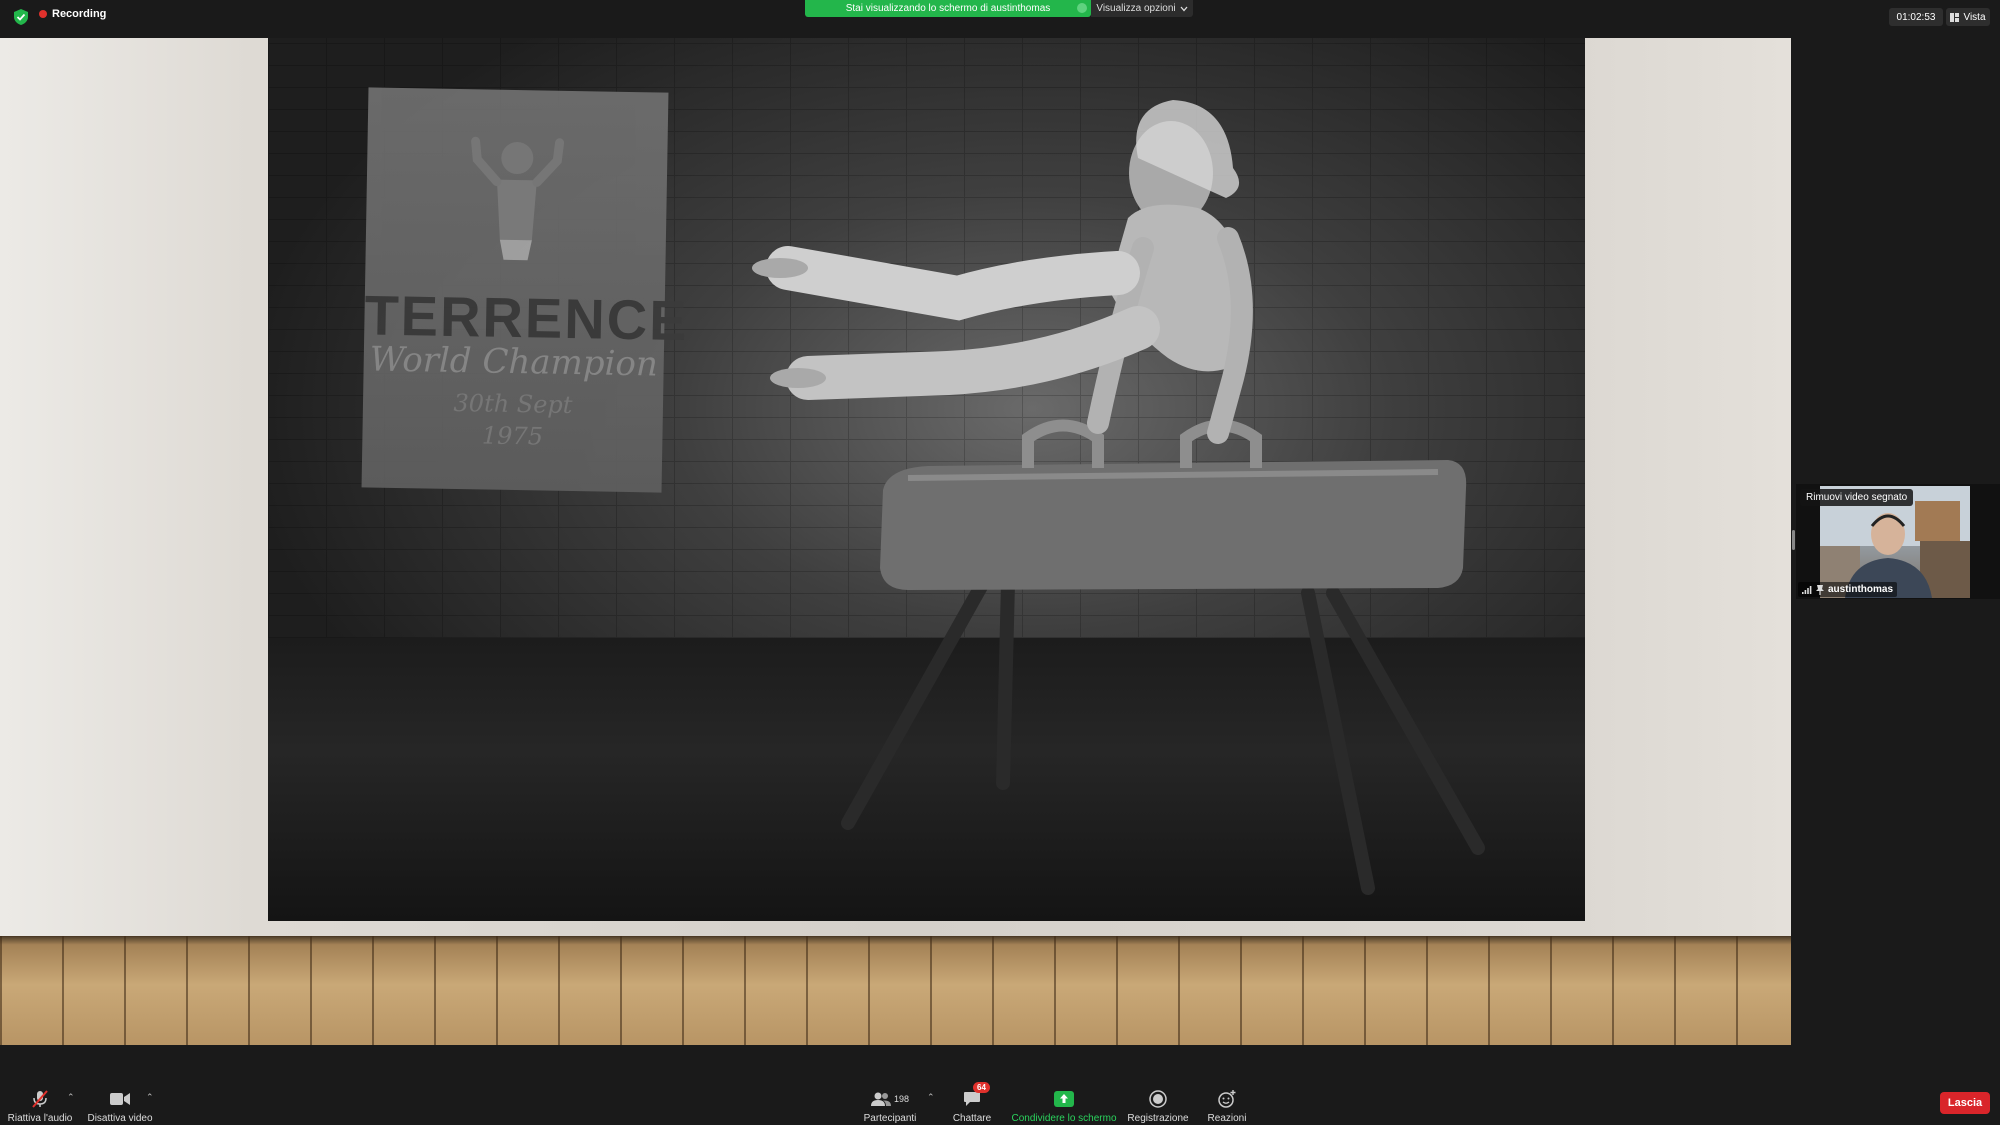 The width and height of the screenshot is (2000, 1125). Describe the element at coordinates (931, 1097) in the screenshot. I see `participants-options-chevron-up-icon: ⌃` at that location.